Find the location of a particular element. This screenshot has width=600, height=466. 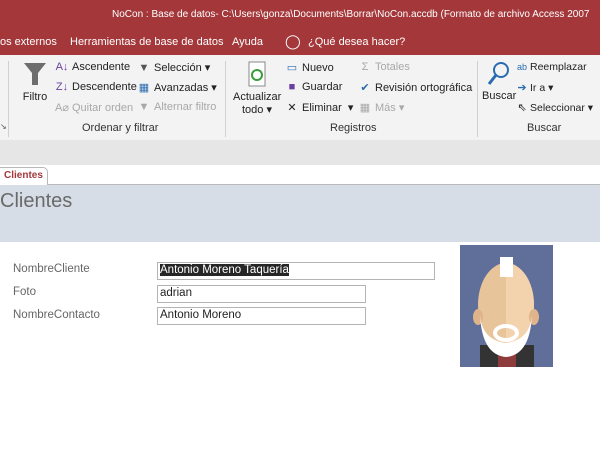

advanced-dropdown: ▦ Avanzadas ▾ is located at coordinates (177, 87).